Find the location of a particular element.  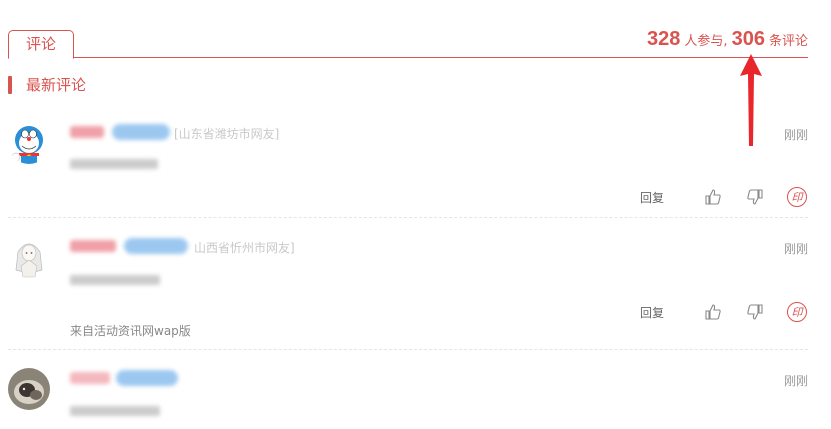

comment-count-label: 条评论 is located at coordinates (788, 41).